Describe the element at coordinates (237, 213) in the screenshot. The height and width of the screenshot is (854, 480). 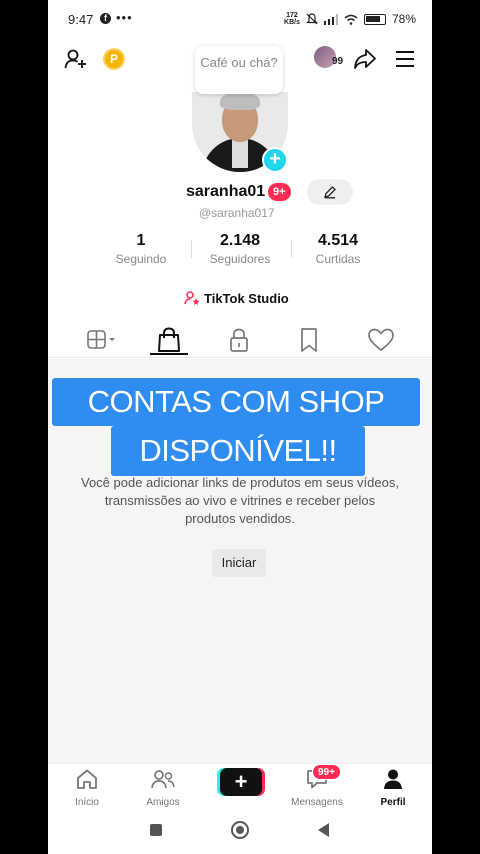
I see `profile-handle: @saranha017` at that location.